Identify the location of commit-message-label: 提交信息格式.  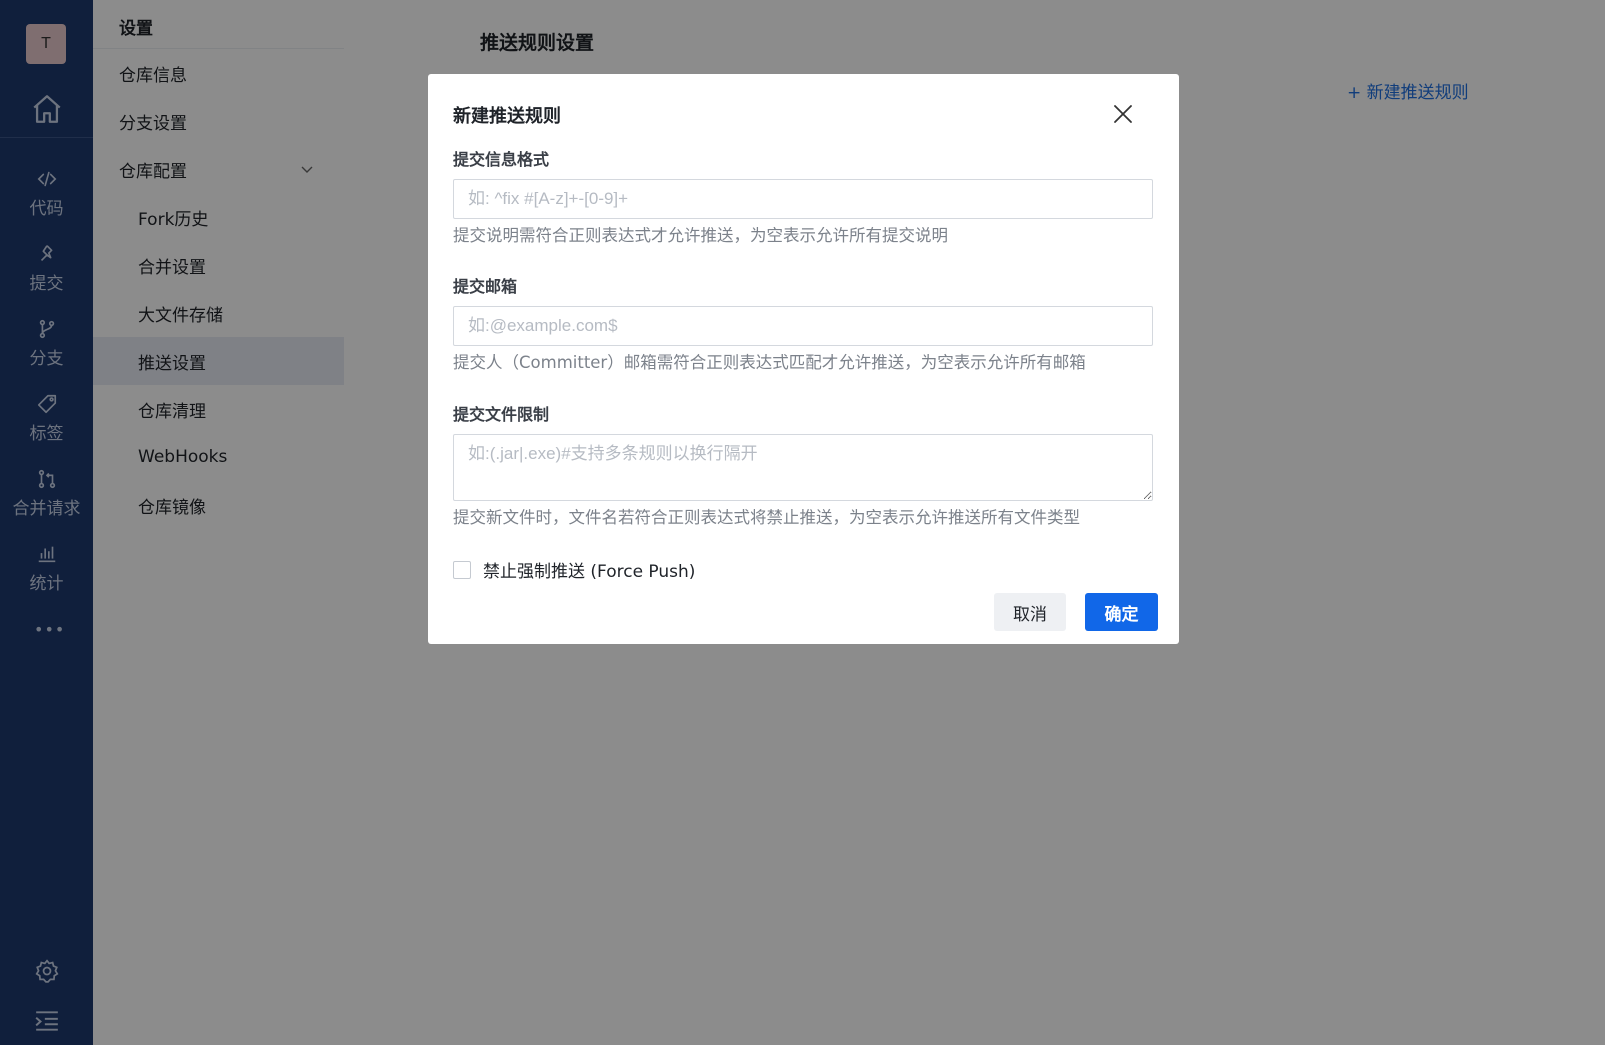
(501, 159).